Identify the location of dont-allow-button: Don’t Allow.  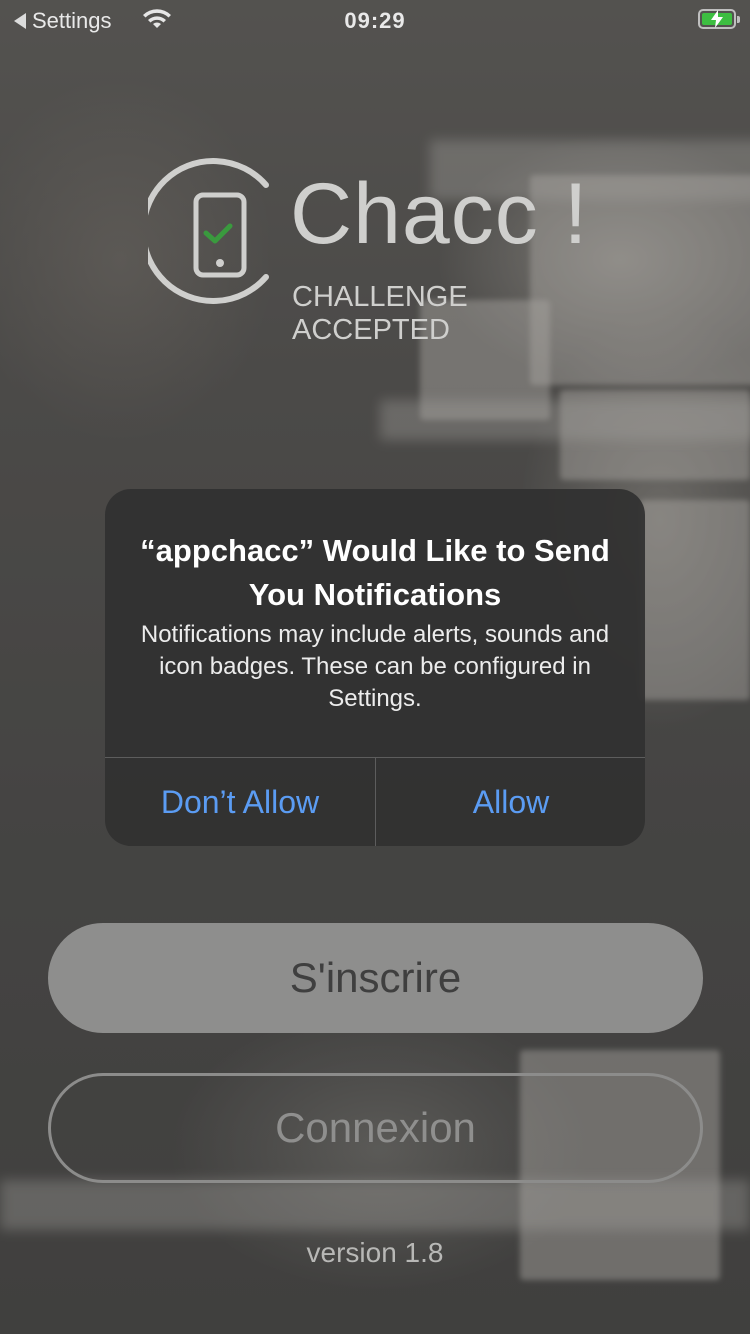
(240, 802).